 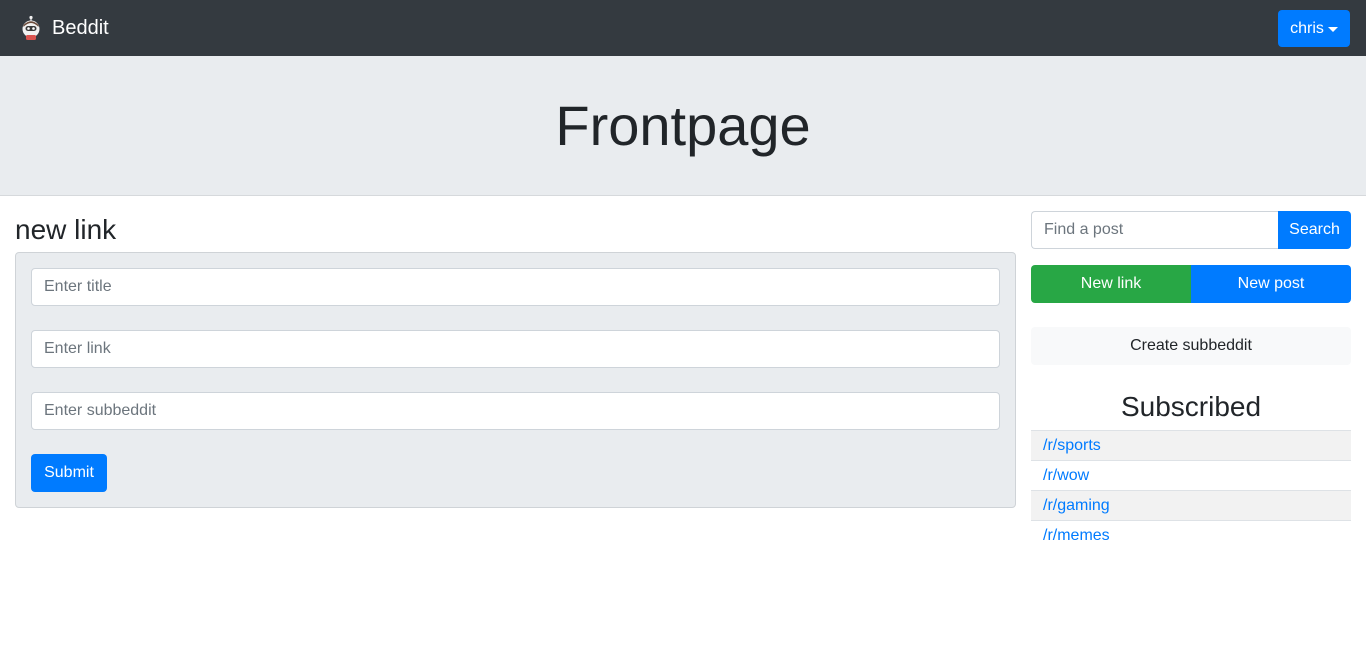 I want to click on create-subbeddit-button: Create subbeddit, so click(x=1191, y=346).